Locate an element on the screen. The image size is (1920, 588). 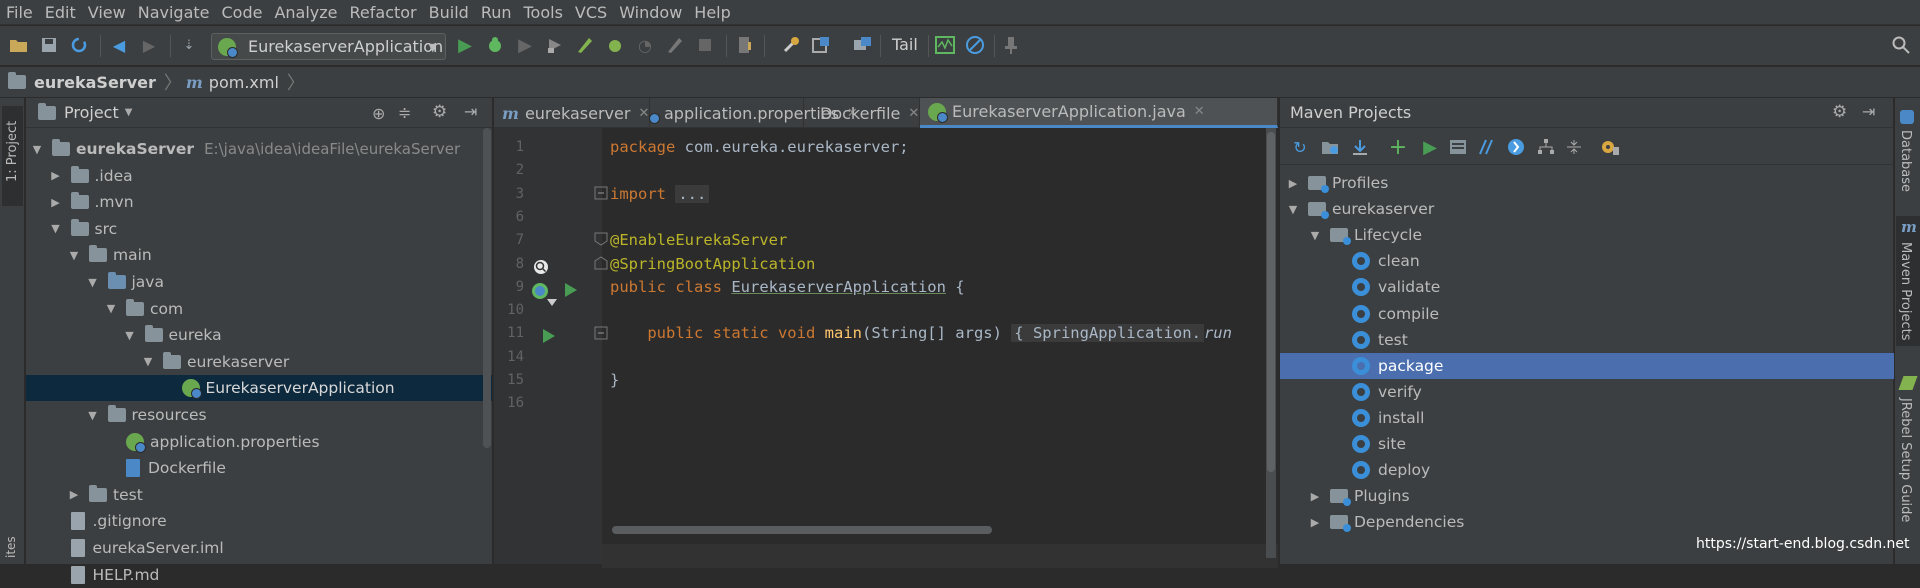
add-icon: + is located at coordinates (1398, 147).